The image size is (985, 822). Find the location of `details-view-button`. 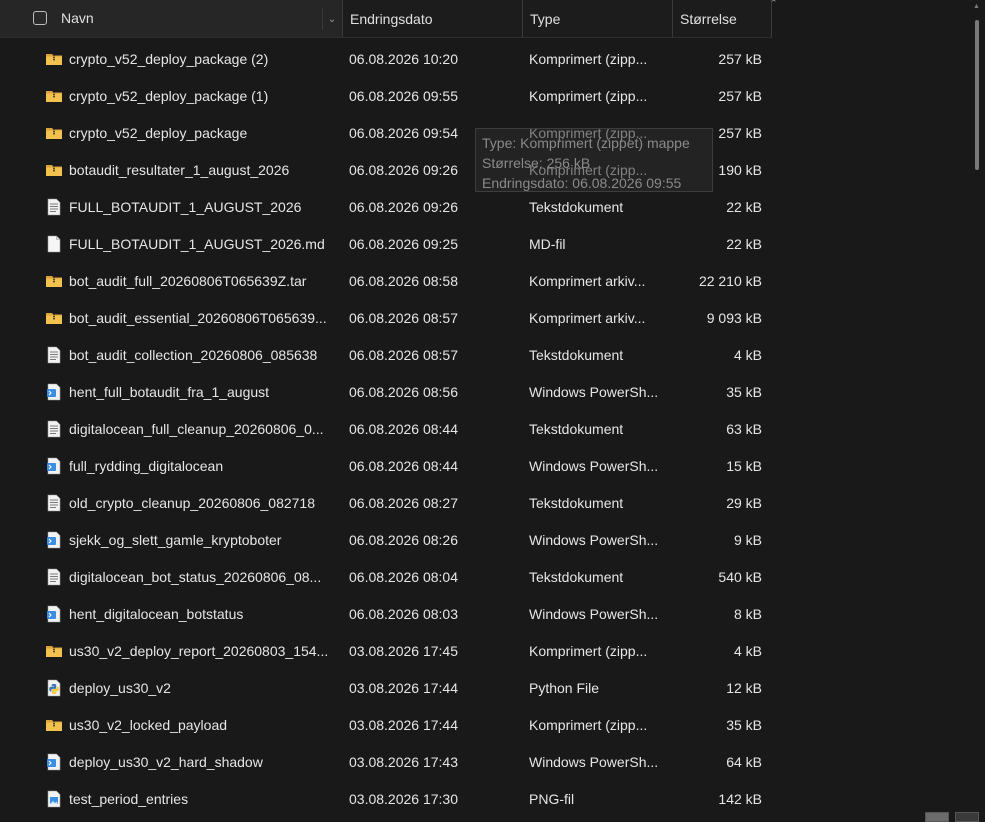

details-view-button is located at coordinates (937, 817).